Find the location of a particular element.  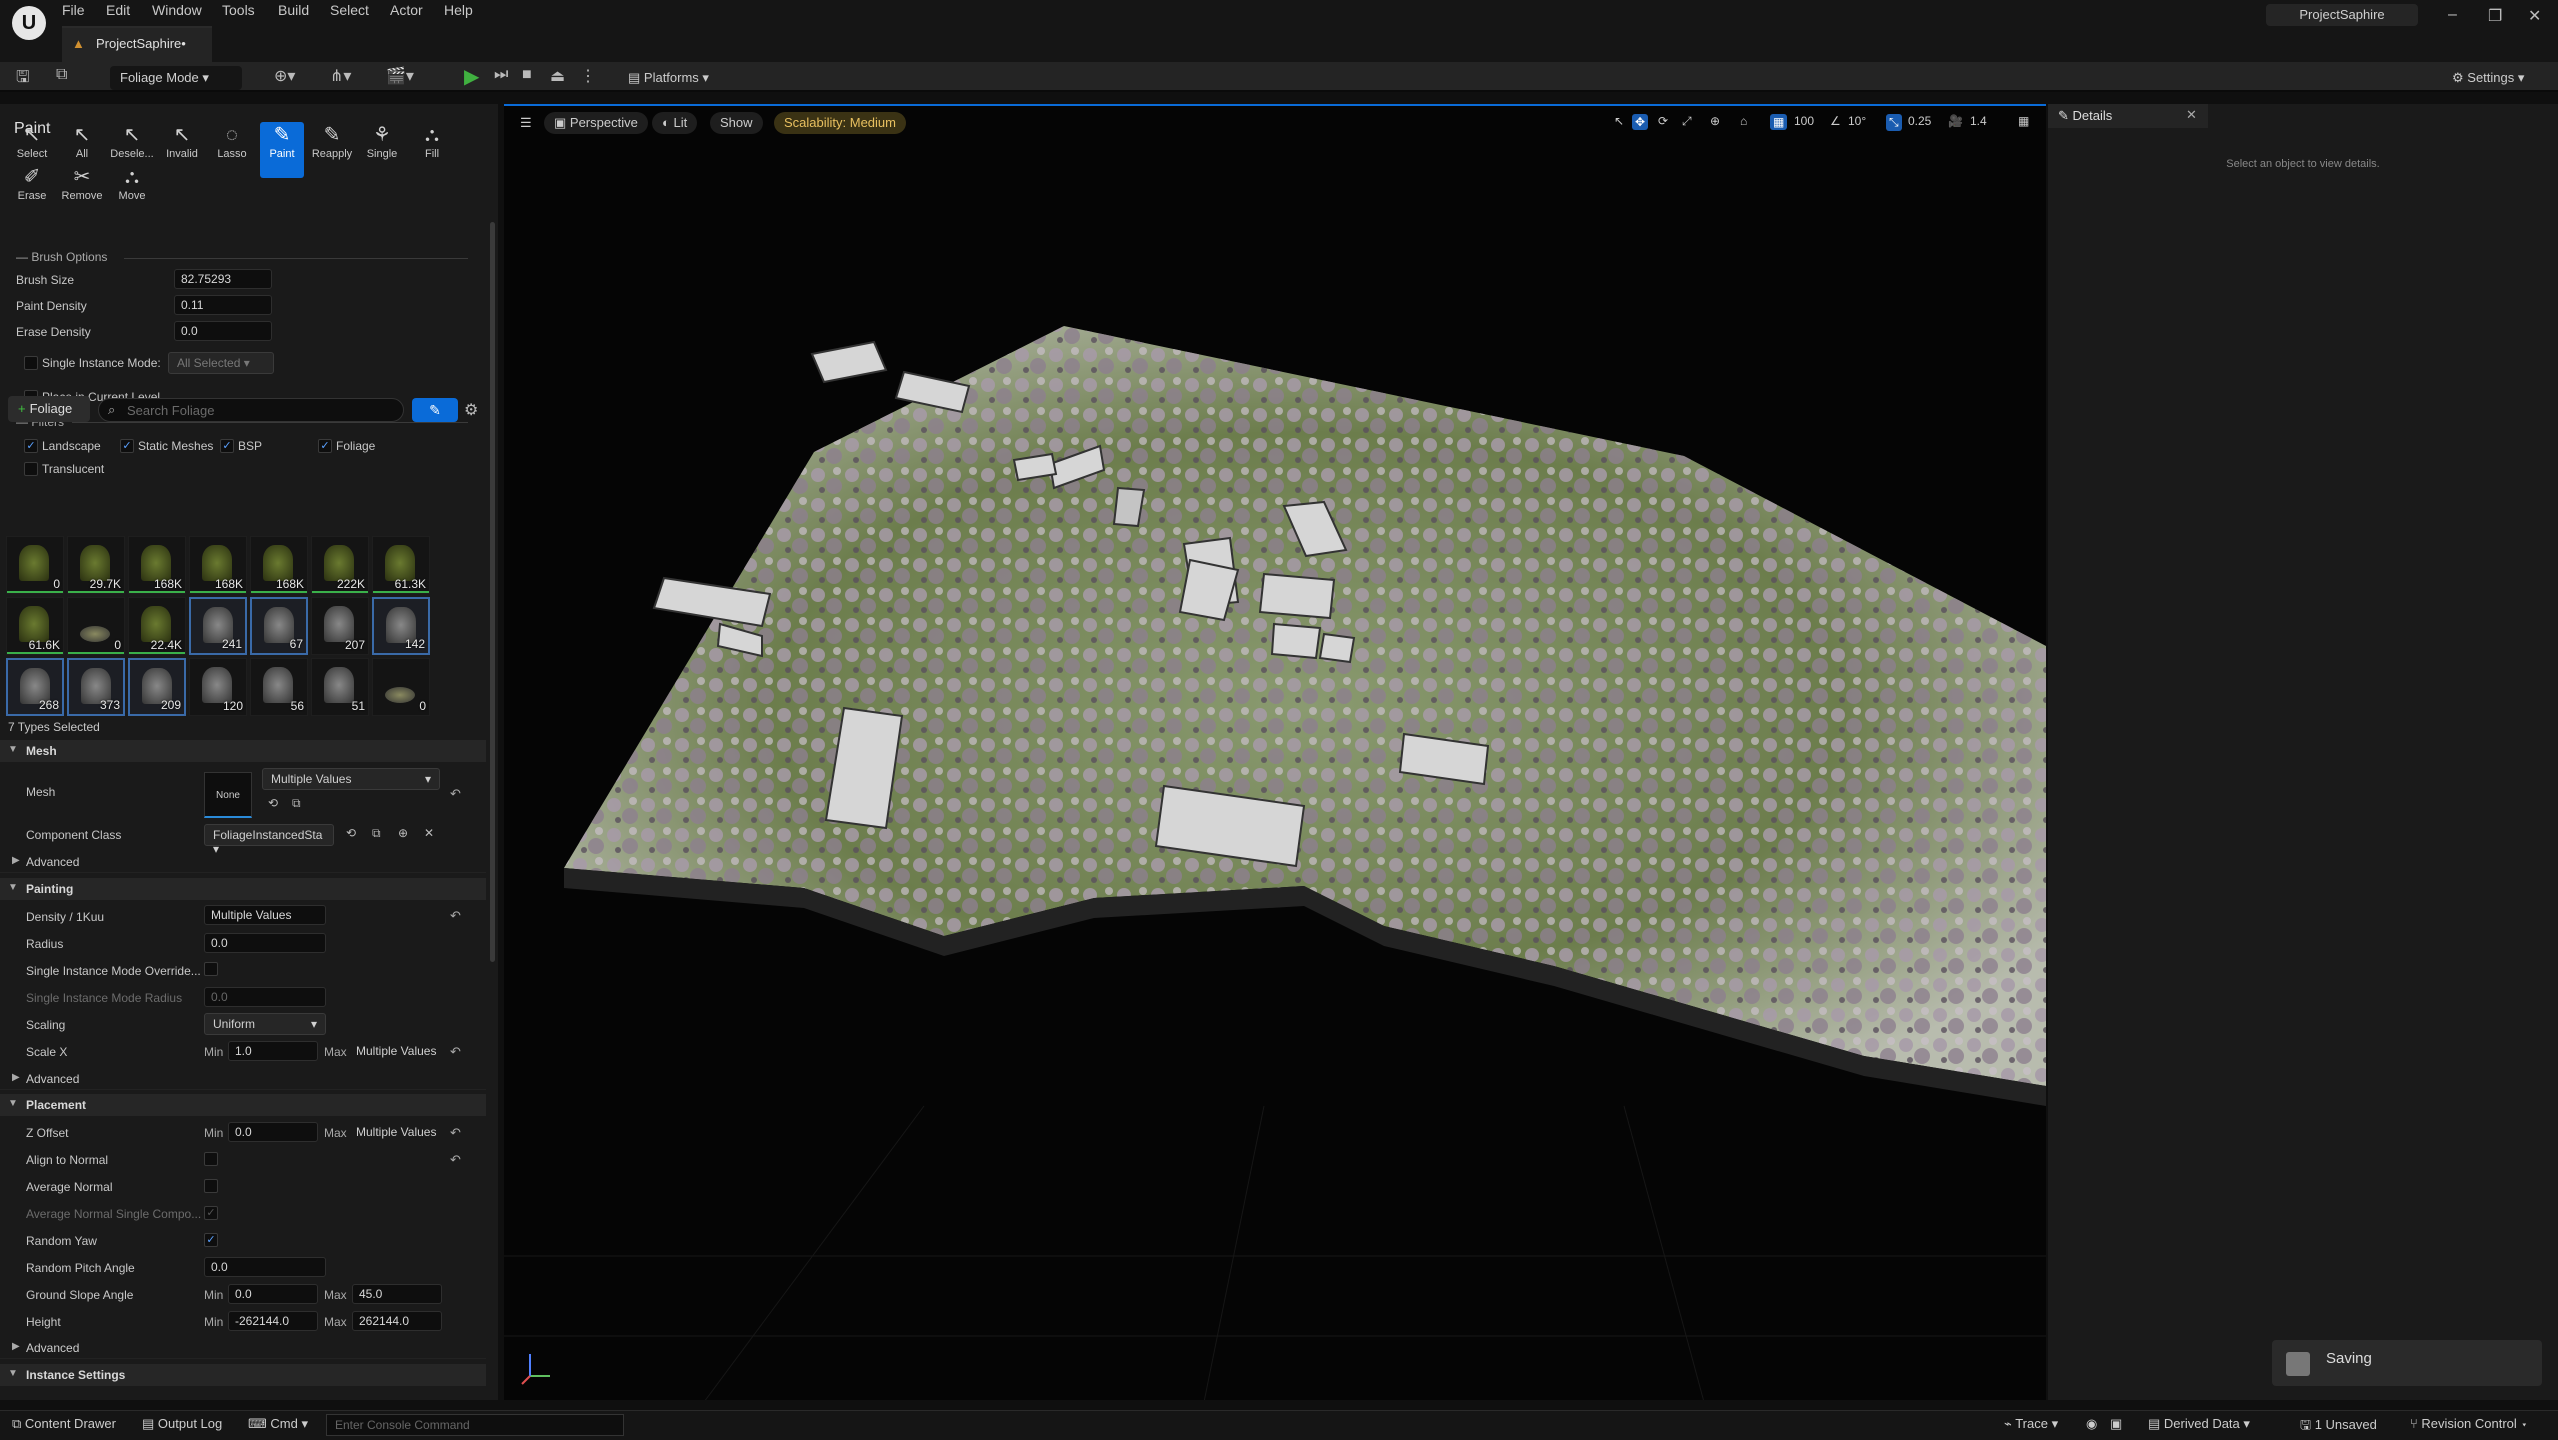

play-icon: ▶ is located at coordinates (475, 77).